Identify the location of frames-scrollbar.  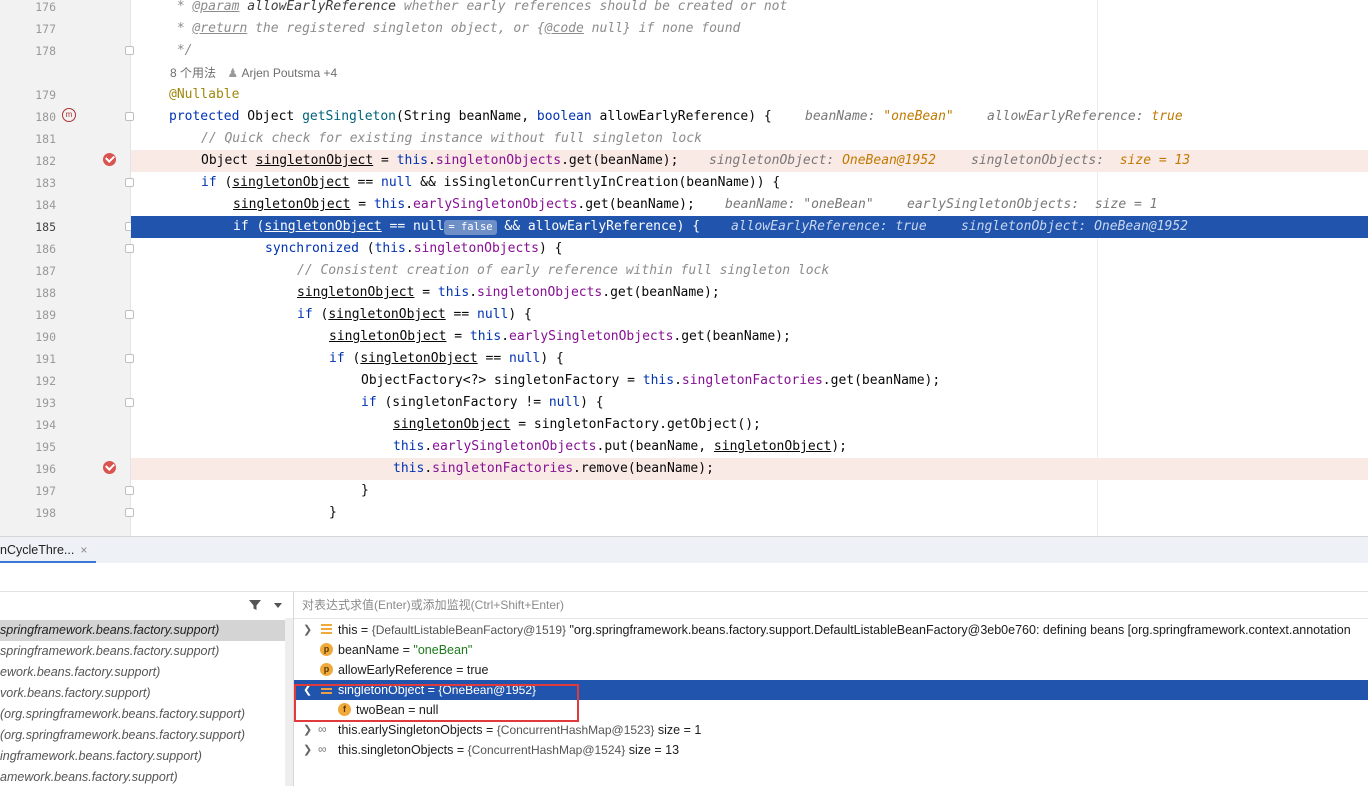
(289, 702).